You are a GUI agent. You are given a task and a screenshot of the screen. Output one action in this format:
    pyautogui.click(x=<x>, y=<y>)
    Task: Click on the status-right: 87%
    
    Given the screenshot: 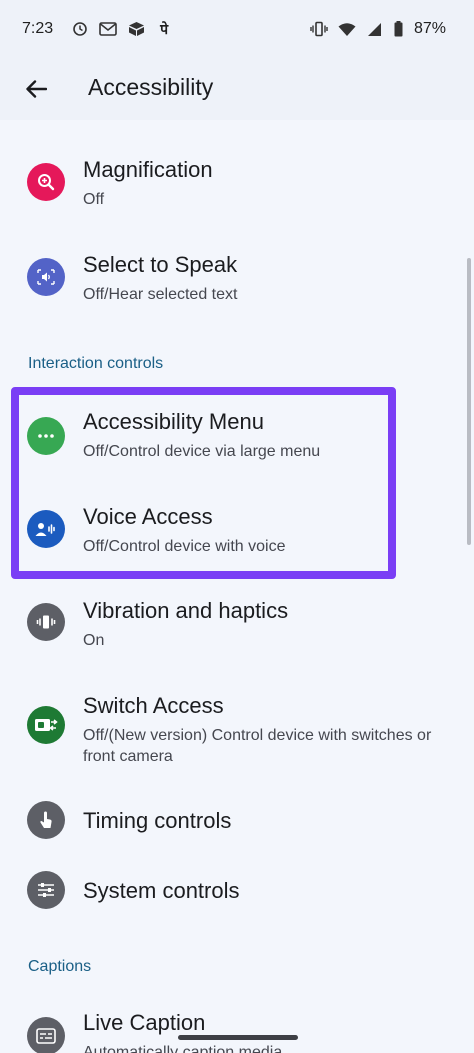 What is the action you would take?
    pyautogui.click(x=378, y=29)
    